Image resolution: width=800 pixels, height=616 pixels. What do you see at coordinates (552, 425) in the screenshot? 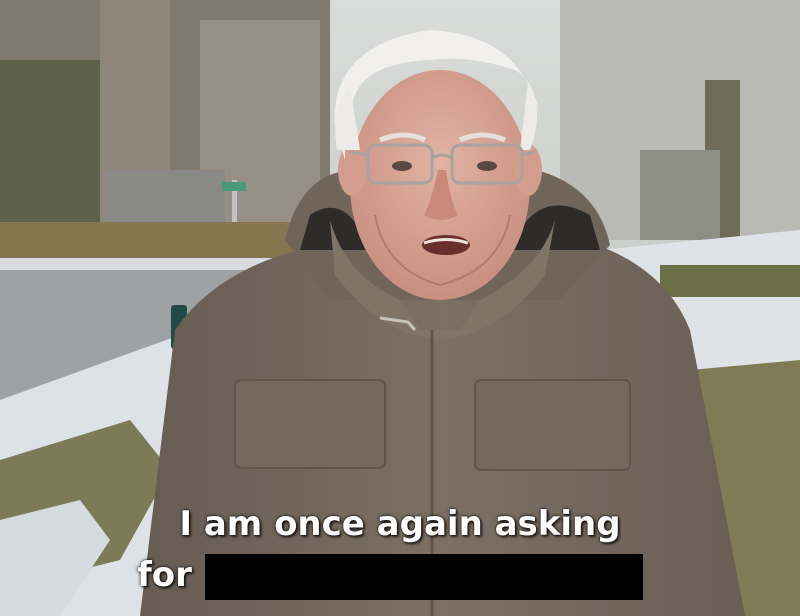
I see `coat-pocket-right` at bounding box center [552, 425].